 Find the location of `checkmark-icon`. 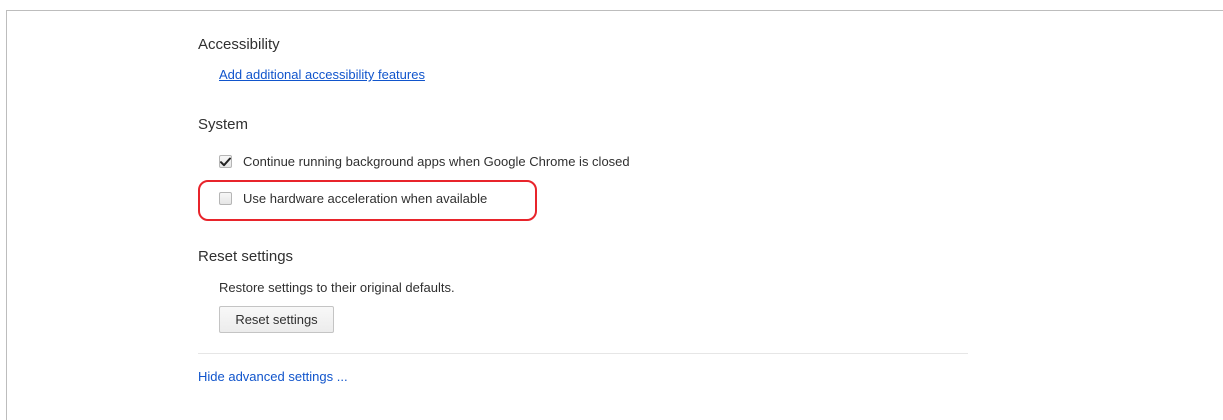

checkmark-icon is located at coordinates (225, 161).